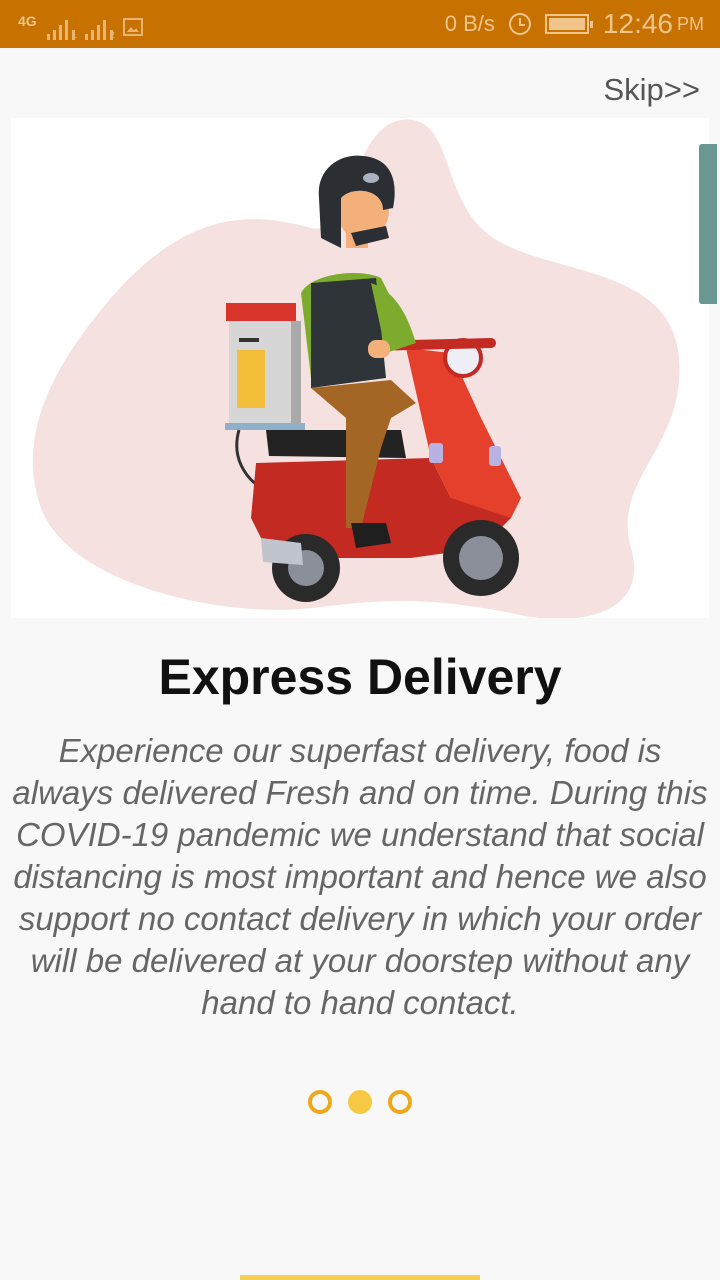 The image size is (720, 1280). I want to click on clock: 12:46, so click(637, 23).